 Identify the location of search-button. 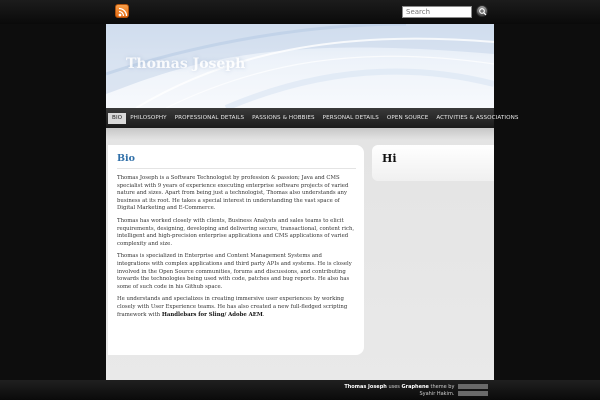
(482, 11).